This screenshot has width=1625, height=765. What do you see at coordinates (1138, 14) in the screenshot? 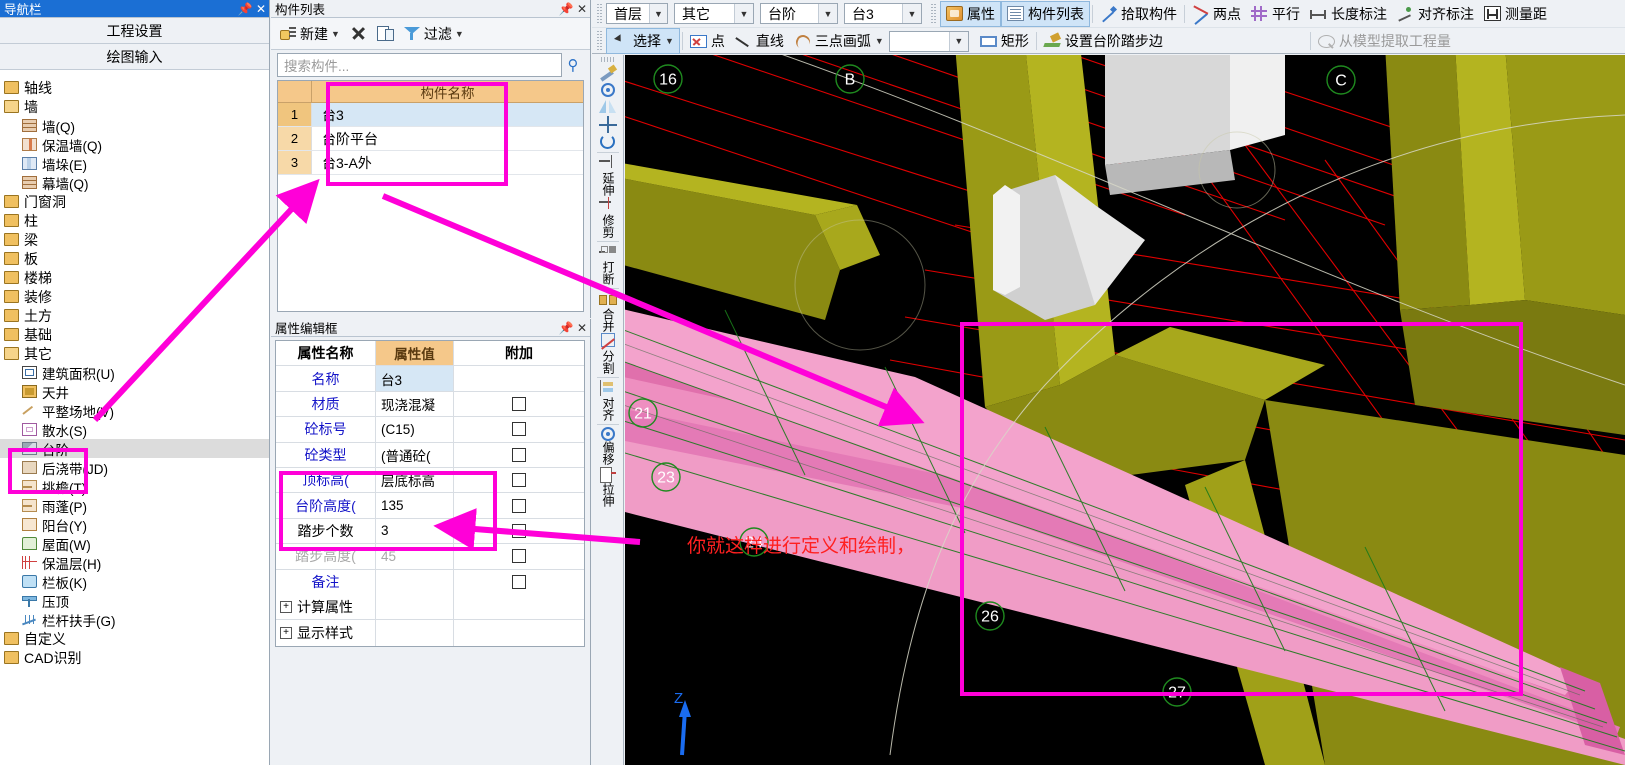
I see `拾取构件-button: 拾取构件` at bounding box center [1138, 14].